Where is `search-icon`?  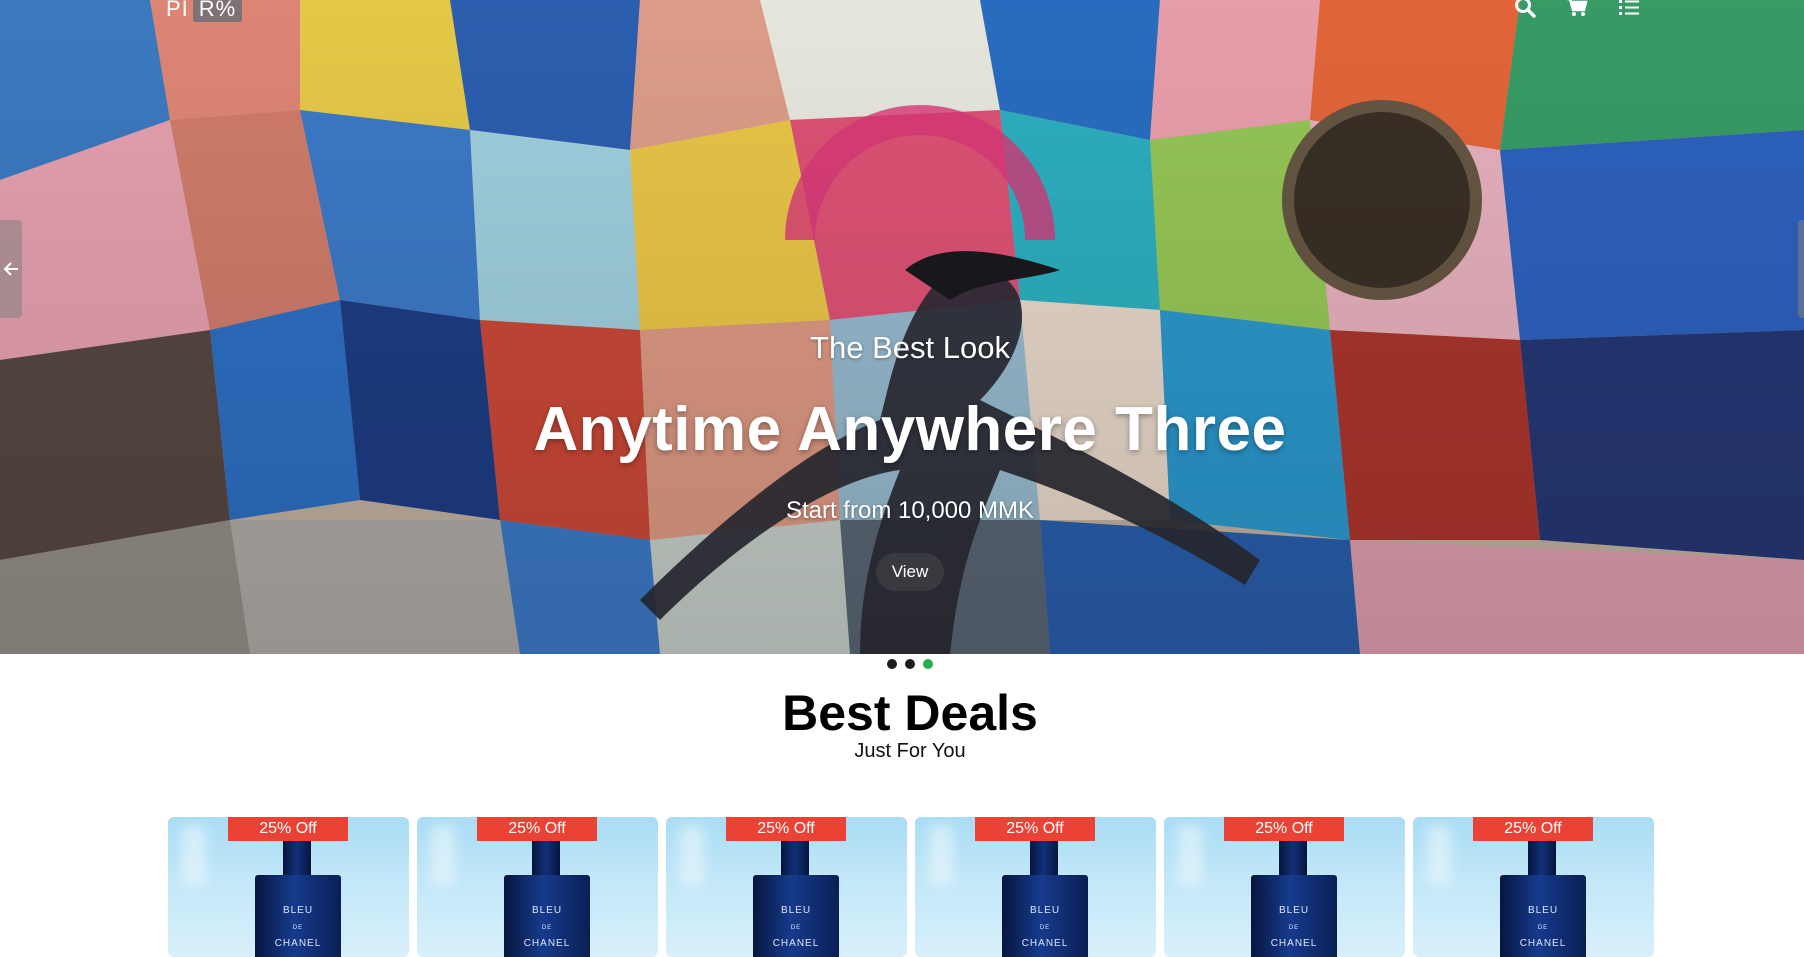 search-icon is located at coordinates (1525, 10).